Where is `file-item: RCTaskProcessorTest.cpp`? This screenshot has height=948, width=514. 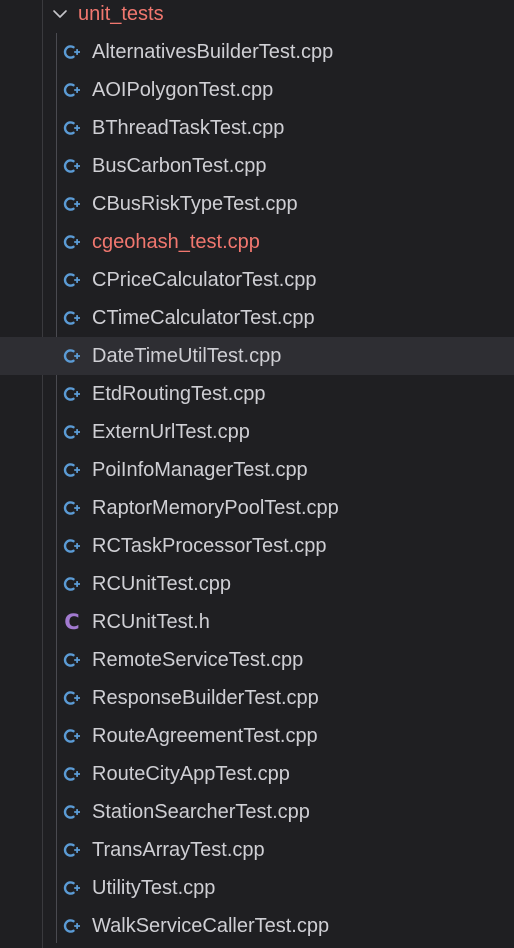 file-item: RCTaskProcessorTest.cpp is located at coordinates (257, 546).